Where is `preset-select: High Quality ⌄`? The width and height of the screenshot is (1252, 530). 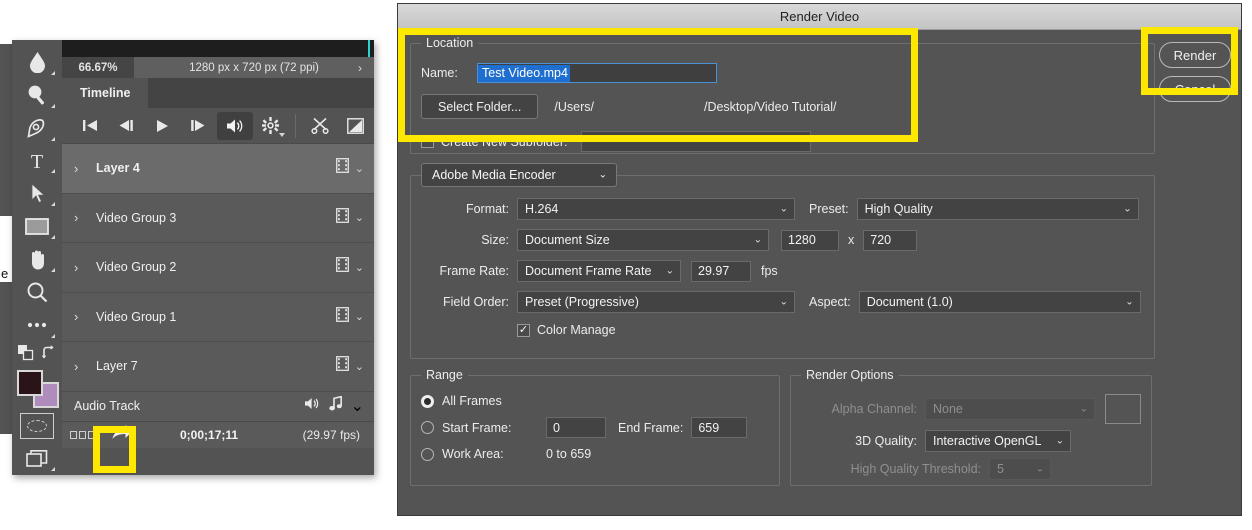
preset-select: High Quality ⌄ is located at coordinates (997, 209).